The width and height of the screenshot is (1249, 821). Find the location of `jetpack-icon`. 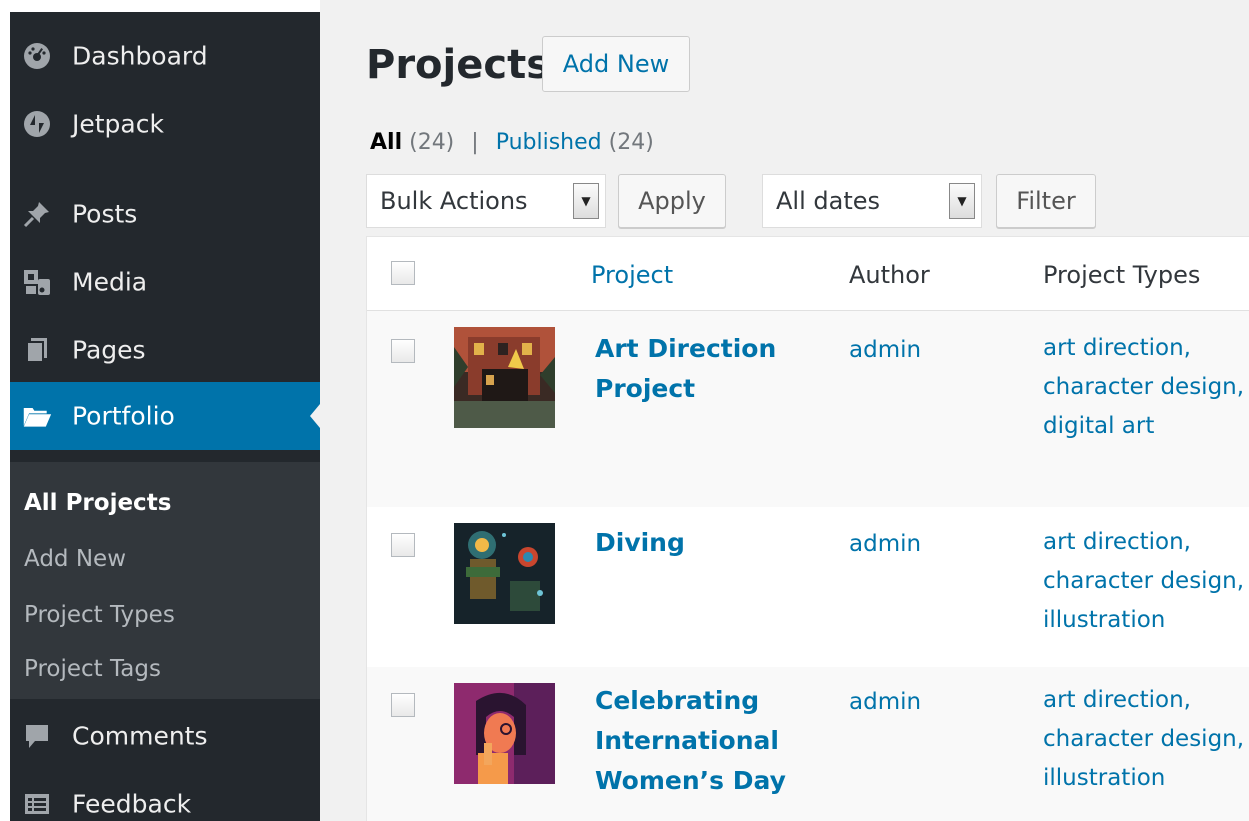

jetpack-icon is located at coordinates (37, 124).